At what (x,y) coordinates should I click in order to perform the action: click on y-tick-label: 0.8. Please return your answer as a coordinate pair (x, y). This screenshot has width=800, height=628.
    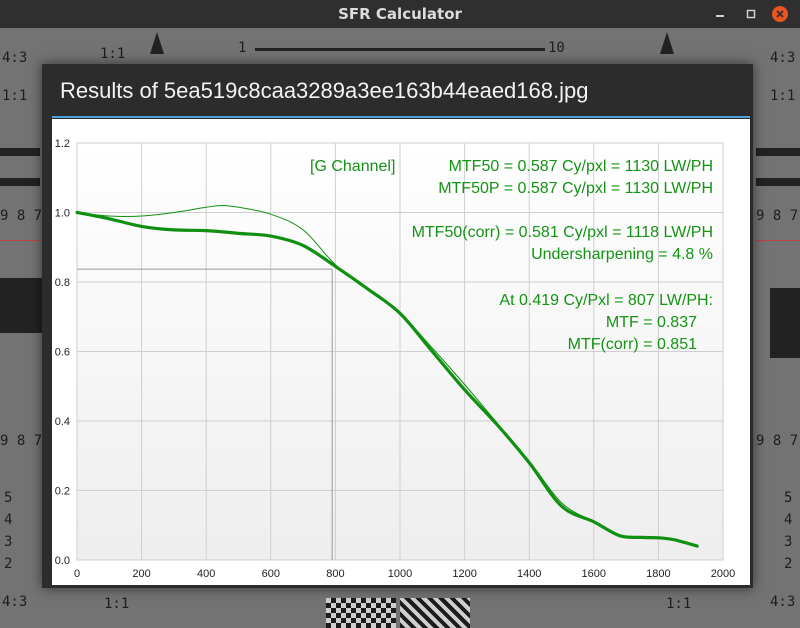
    Looking at the image, I should click on (62, 283).